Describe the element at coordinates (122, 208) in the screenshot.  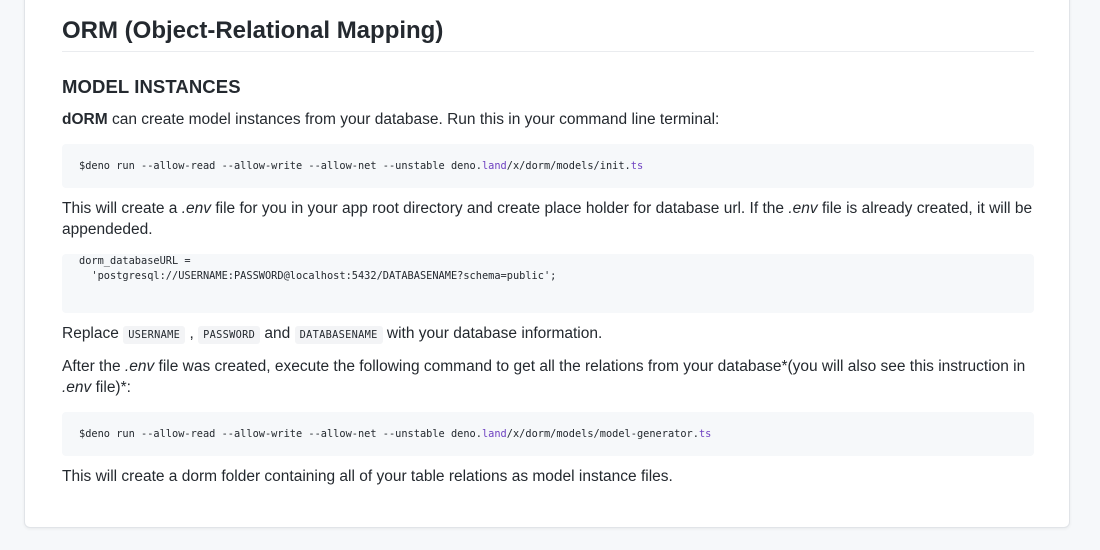
I see `para-text: This will create a` at that location.